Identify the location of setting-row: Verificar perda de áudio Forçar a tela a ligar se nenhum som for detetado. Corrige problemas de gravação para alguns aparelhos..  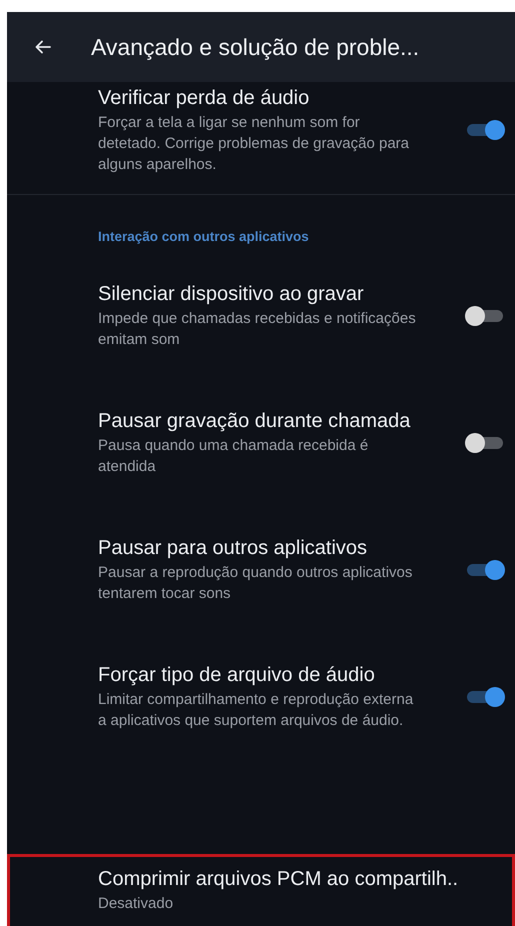
(261, 136).